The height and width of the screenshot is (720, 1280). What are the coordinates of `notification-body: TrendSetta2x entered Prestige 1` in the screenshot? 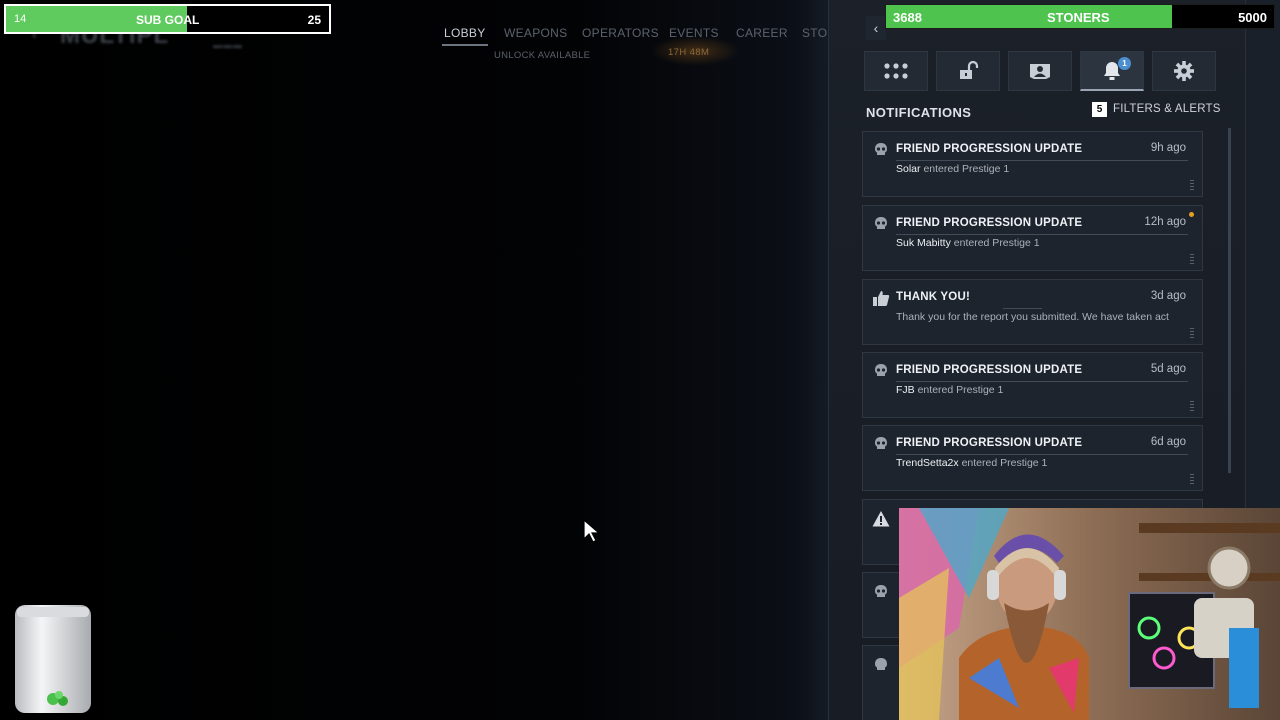 It's located at (971, 463).